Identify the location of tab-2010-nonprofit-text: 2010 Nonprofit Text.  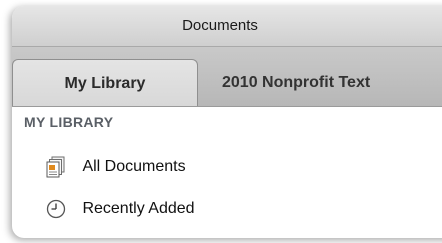
(320, 82).